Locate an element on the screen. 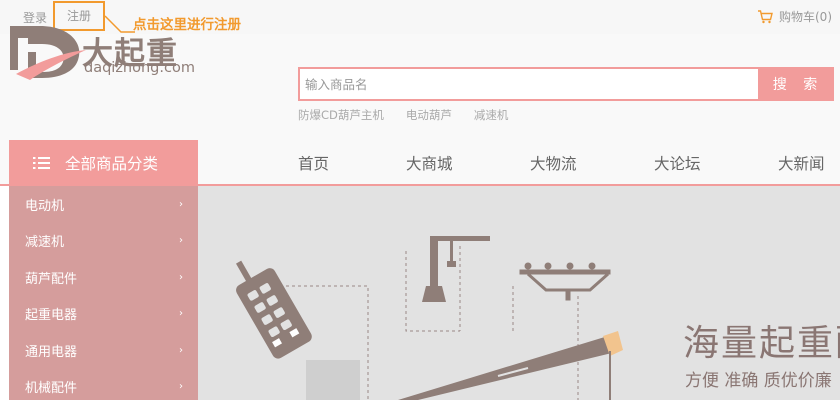 The width and height of the screenshot is (840, 400). cart-link: 购物车(0) is located at coordinates (794, 16).